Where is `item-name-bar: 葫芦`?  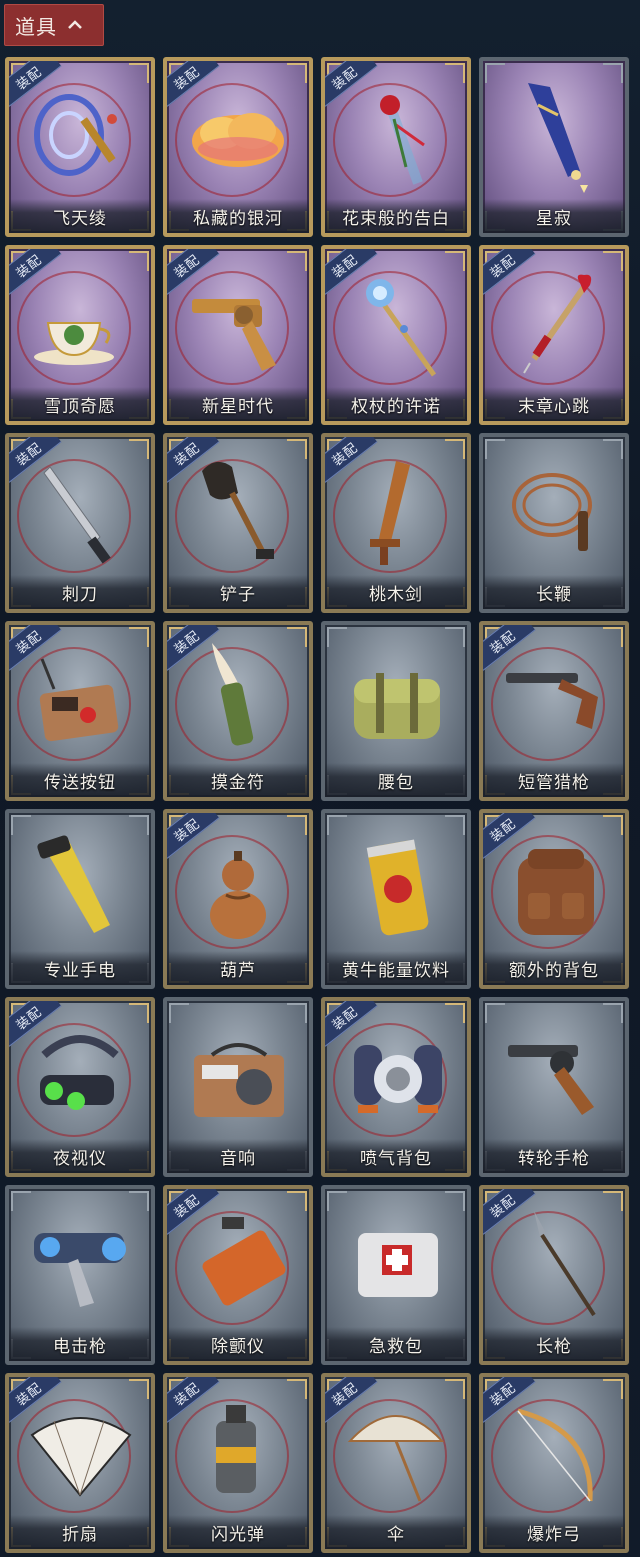
item-name-bar: 葫芦 is located at coordinates (238, 968).